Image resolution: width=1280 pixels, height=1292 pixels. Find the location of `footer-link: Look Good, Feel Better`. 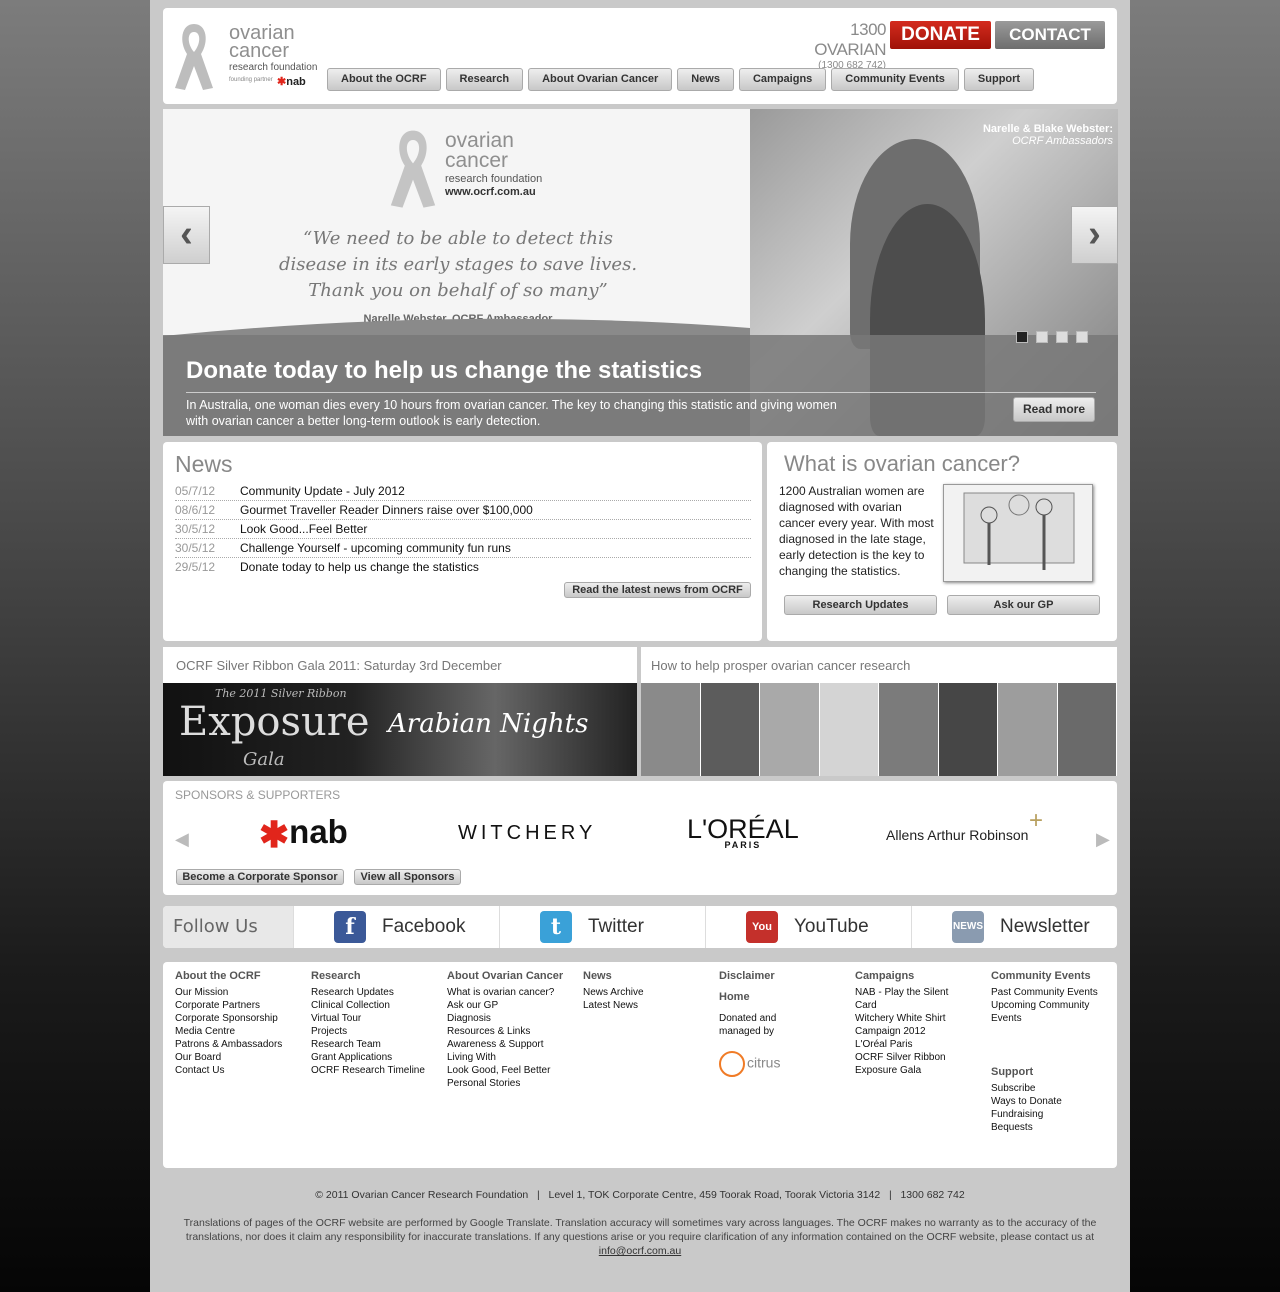

footer-link: Look Good, Feel Better is located at coordinates (505, 1070).